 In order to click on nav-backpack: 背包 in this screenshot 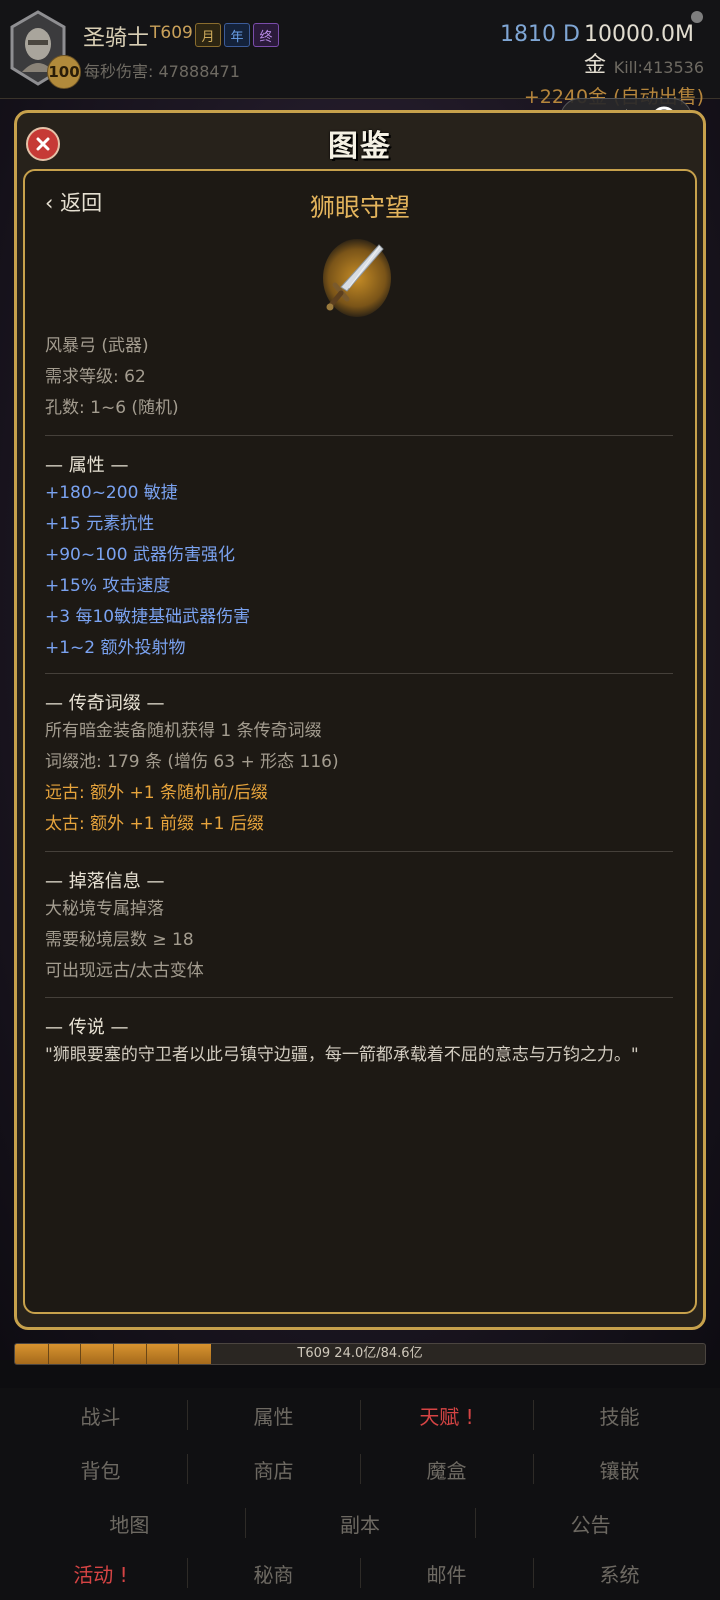, I will do `click(100, 1469)`.